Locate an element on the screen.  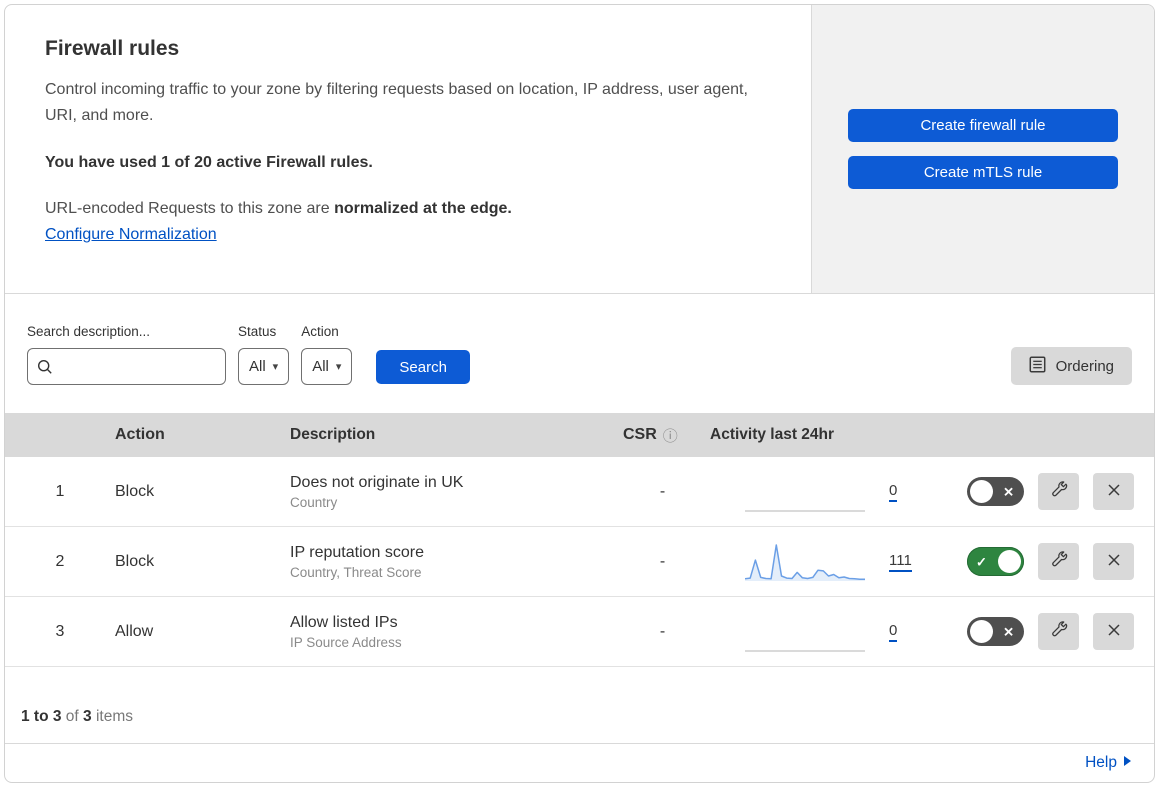
action-filter-group: Action All ▾ is located at coordinates (327, 354).